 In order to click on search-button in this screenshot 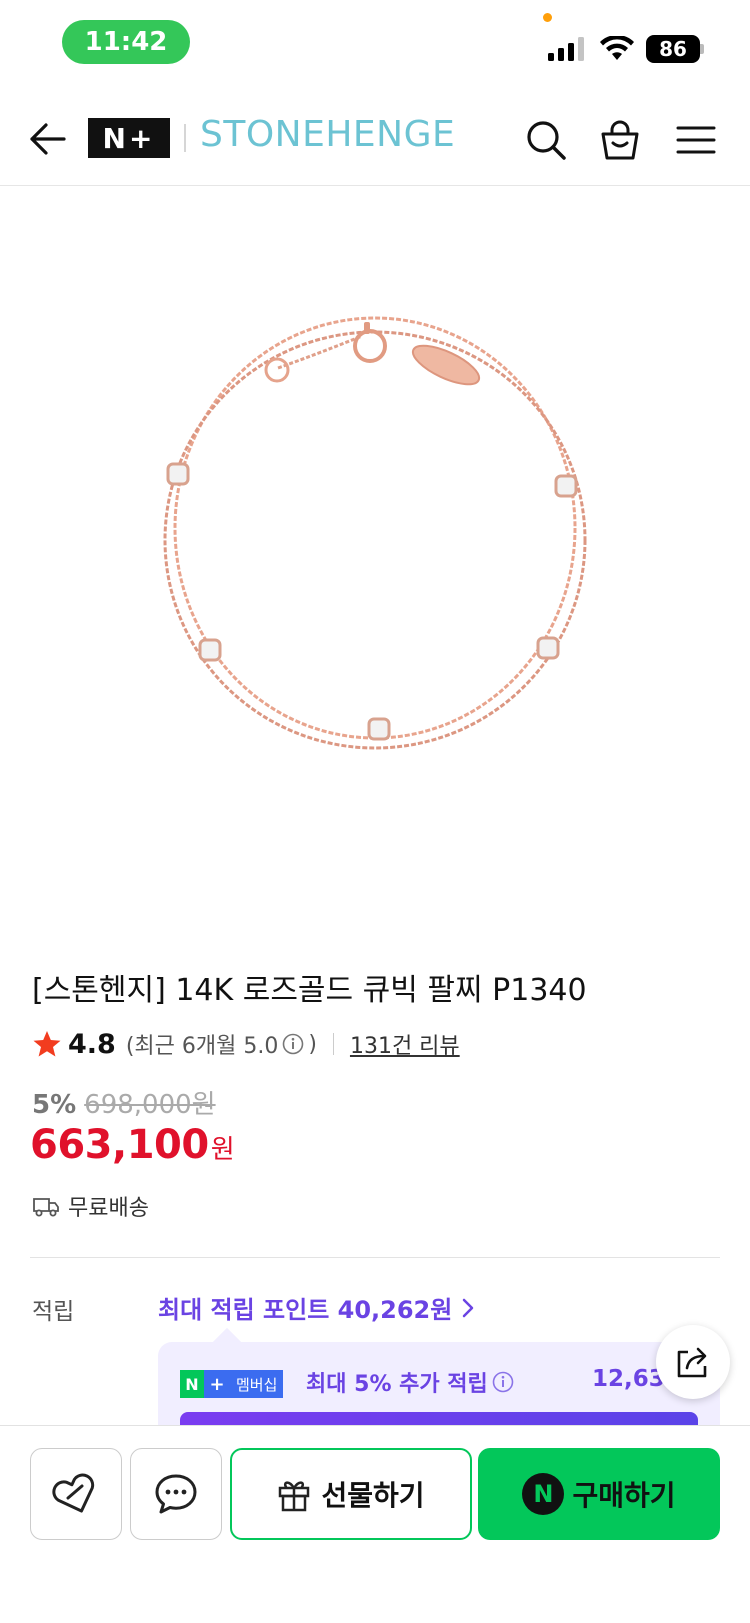, I will do `click(546, 140)`.